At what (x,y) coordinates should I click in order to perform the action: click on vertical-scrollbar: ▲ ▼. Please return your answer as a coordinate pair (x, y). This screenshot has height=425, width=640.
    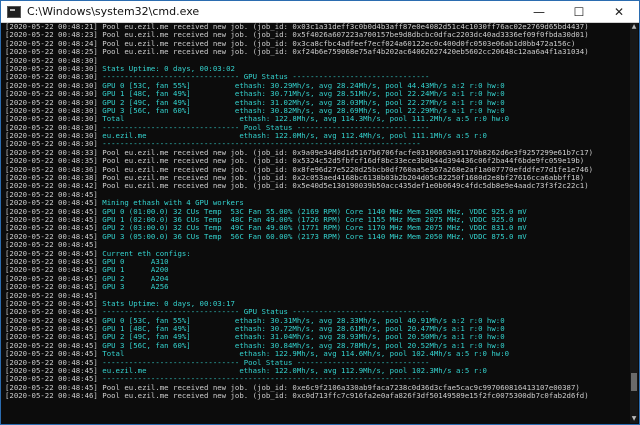
    Looking at the image, I should click on (634, 223).